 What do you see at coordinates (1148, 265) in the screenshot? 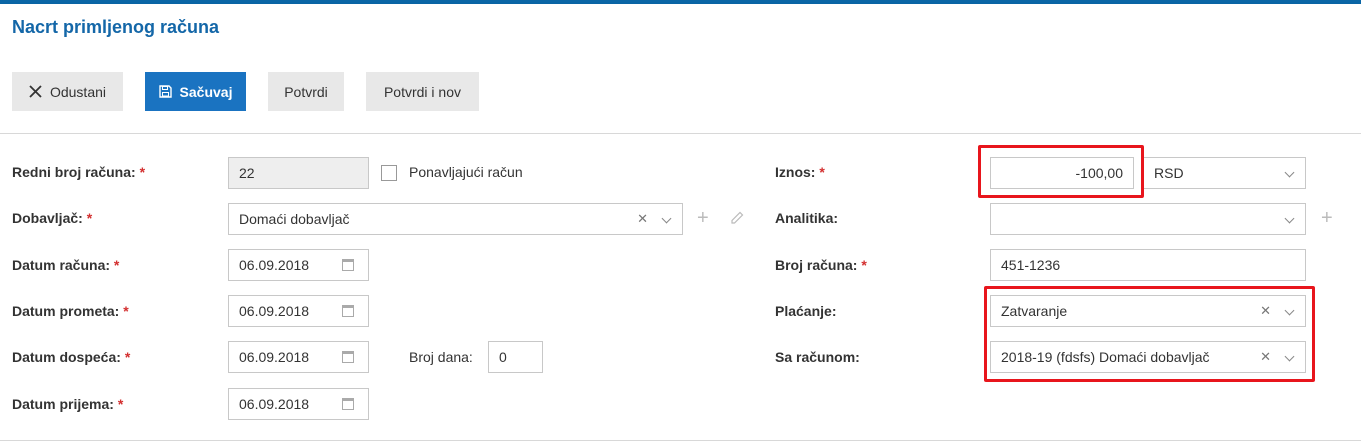
I see `account-number-field: 451-1236` at bounding box center [1148, 265].